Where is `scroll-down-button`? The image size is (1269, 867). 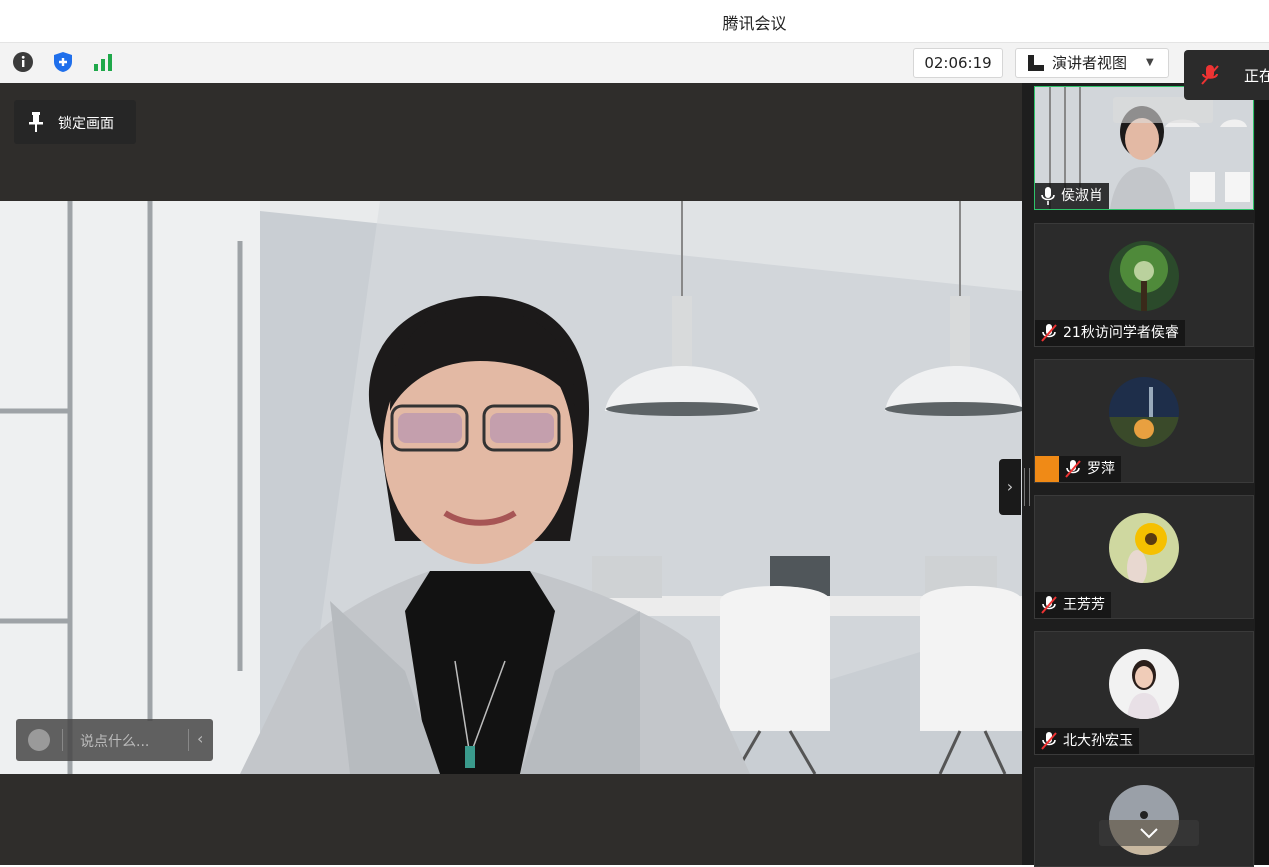
scroll-down-button is located at coordinates (1149, 833).